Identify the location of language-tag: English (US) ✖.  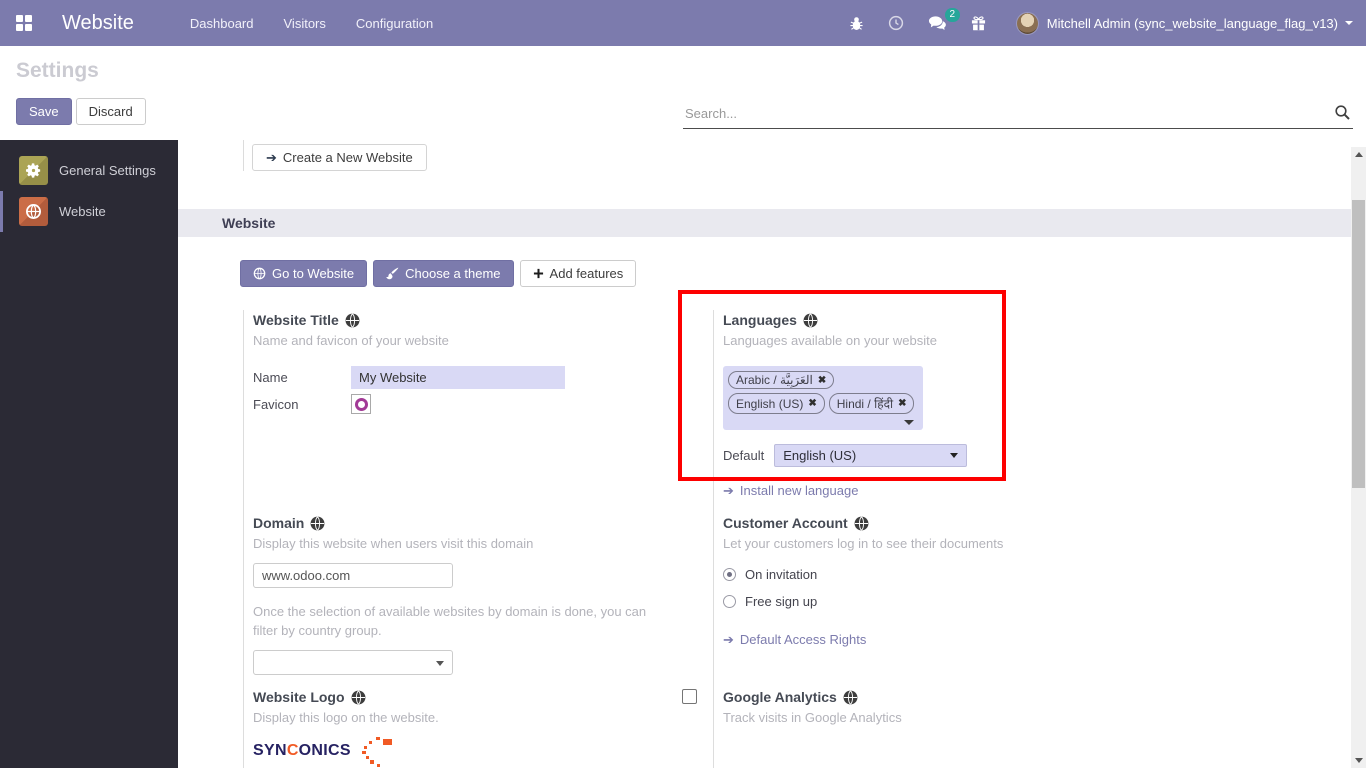
(776, 403).